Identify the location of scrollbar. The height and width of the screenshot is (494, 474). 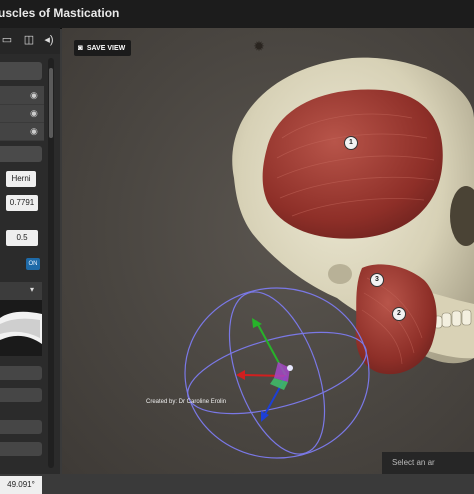
(51, 263).